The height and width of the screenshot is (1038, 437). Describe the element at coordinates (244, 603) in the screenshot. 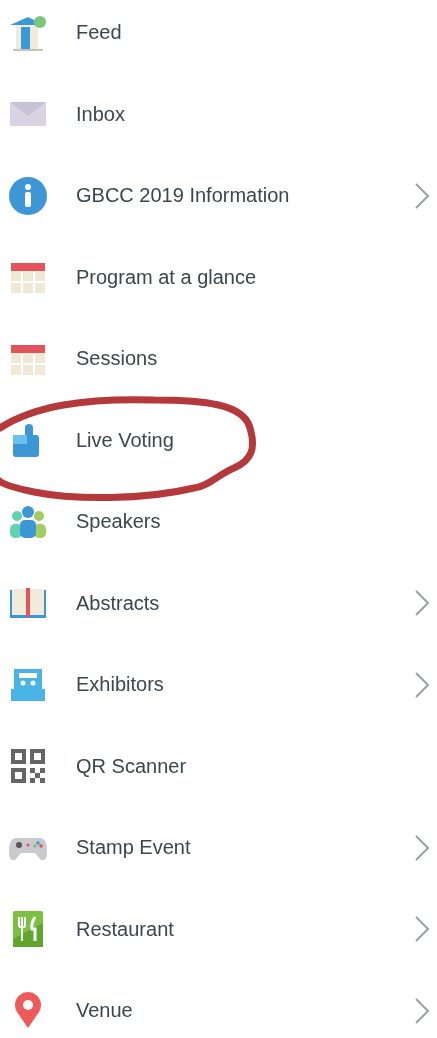

I see `menu-item: Abstracts` at that location.